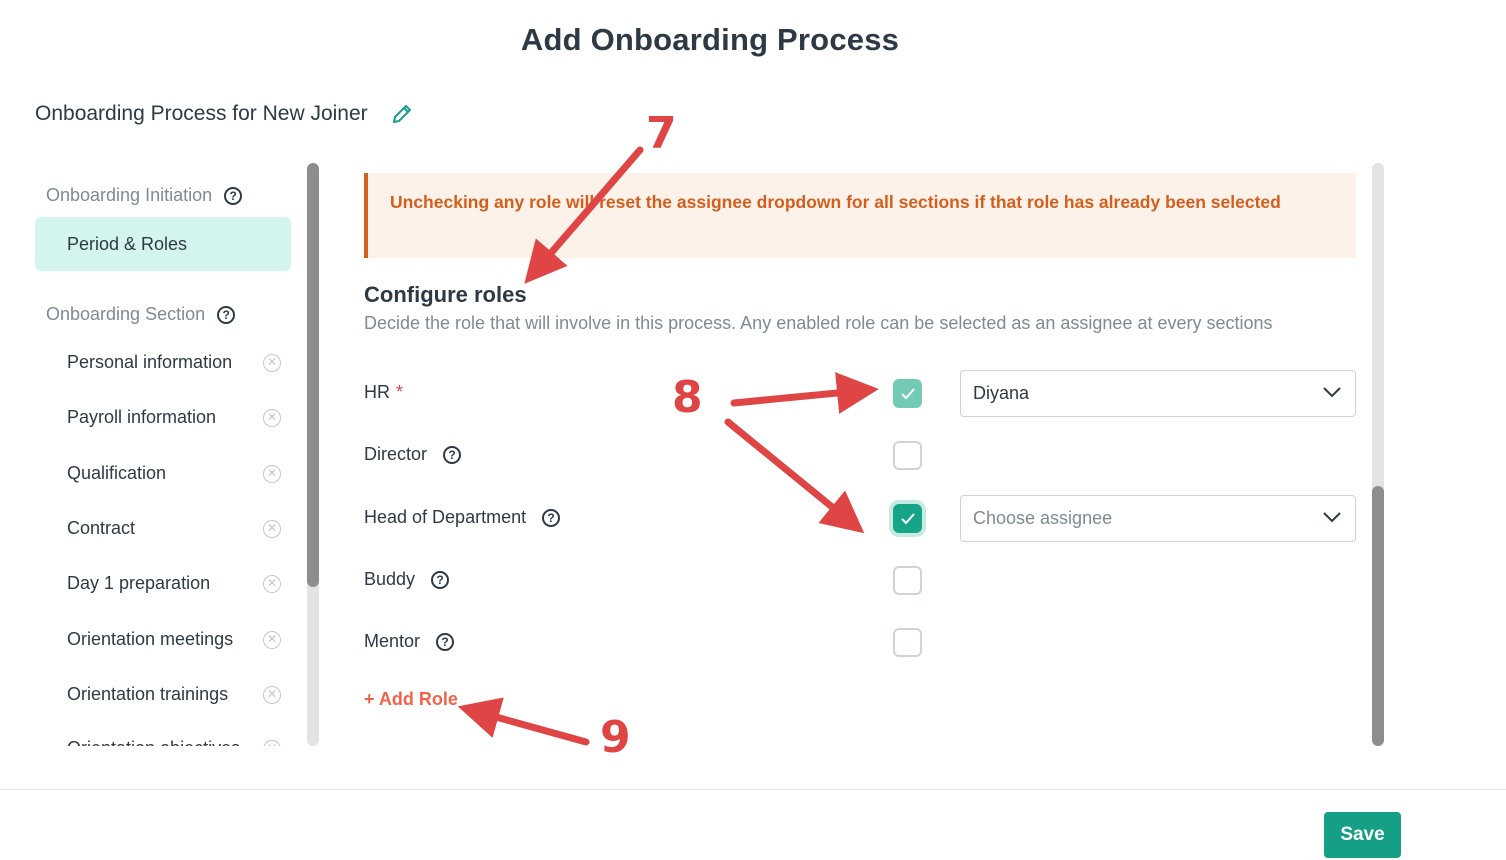  What do you see at coordinates (1158, 393) in the screenshot?
I see `hr-assignee-select: Diyana` at bounding box center [1158, 393].